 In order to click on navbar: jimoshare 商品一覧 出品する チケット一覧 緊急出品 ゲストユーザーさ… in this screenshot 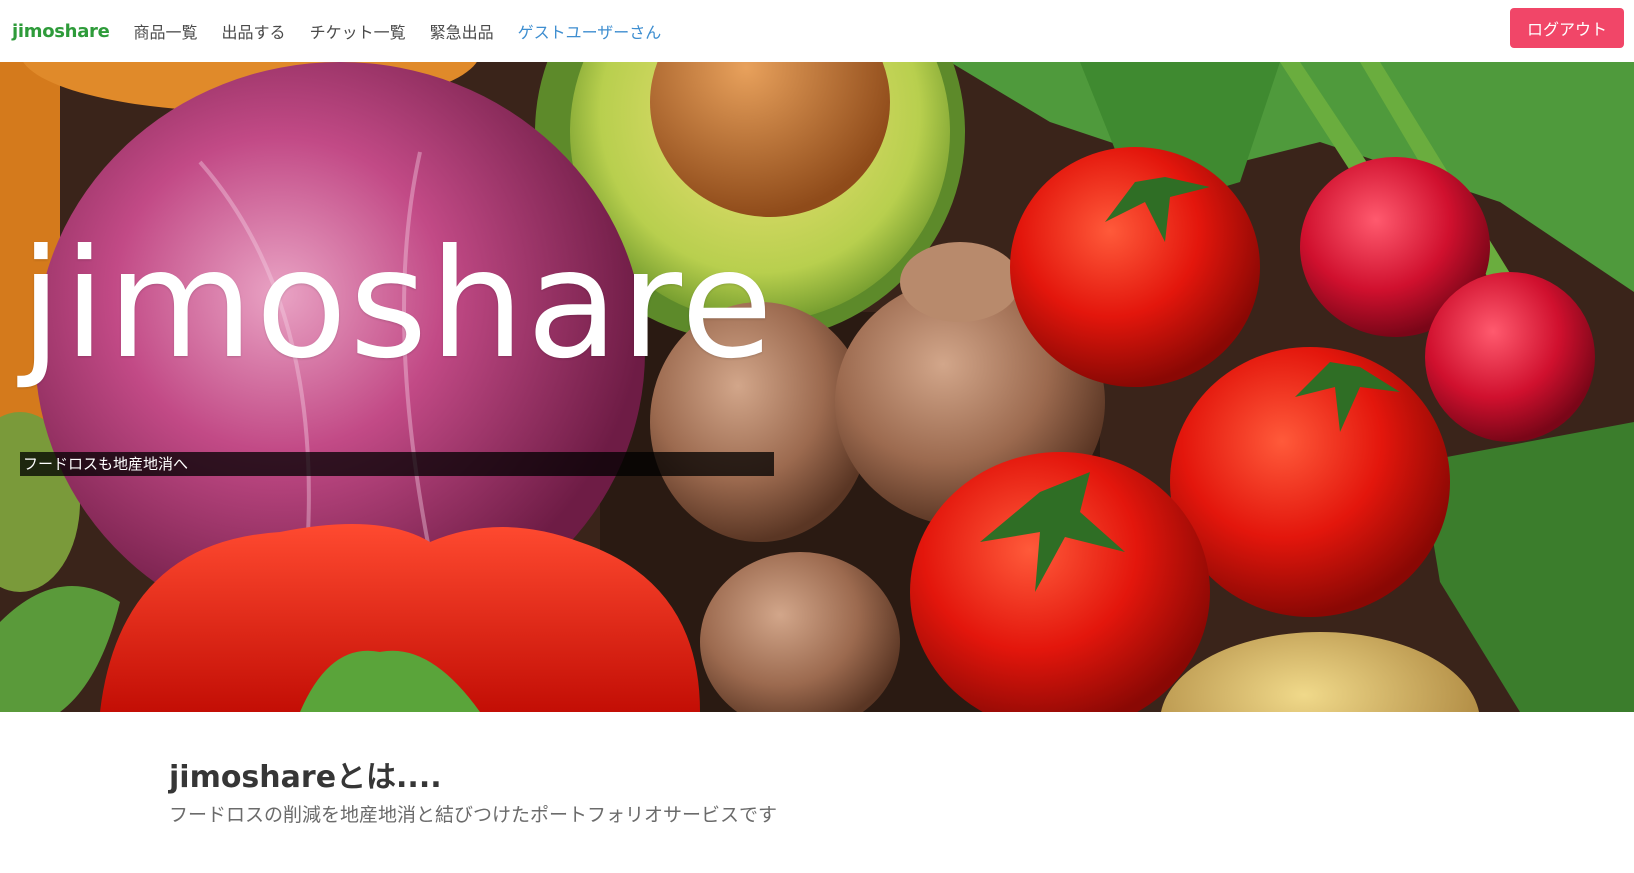, I will do `click(817, 31)`.